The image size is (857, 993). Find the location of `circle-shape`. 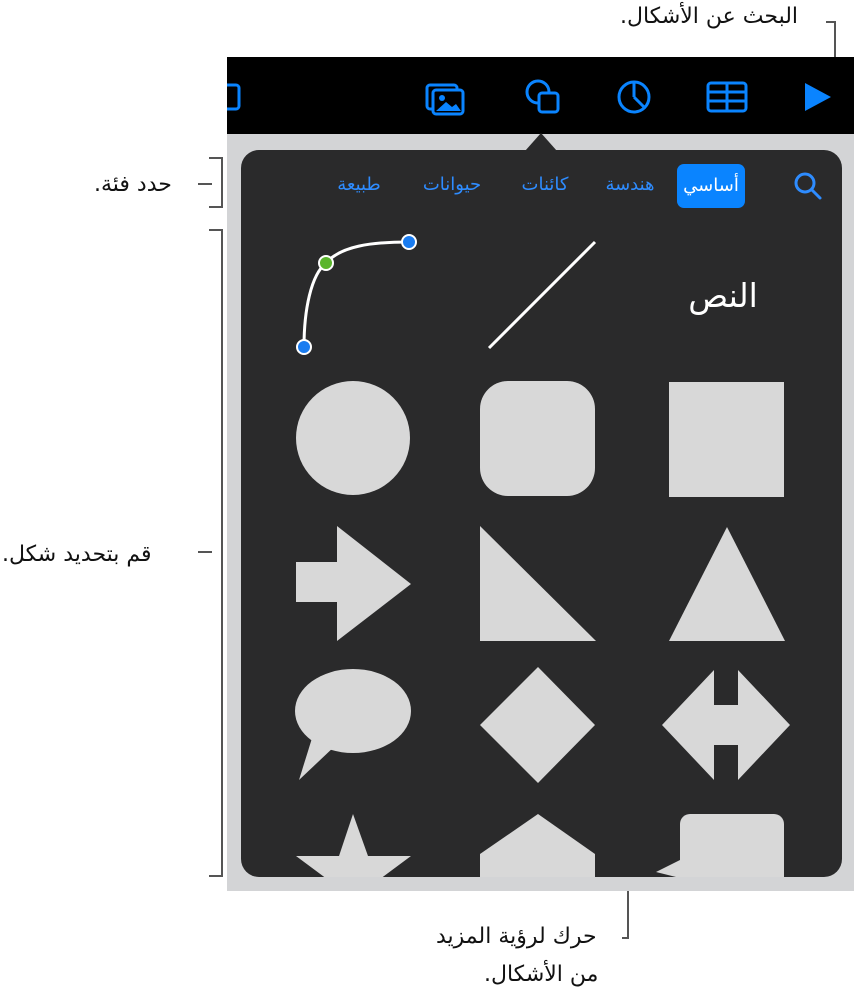

circle-shape is located at coordinates (353, 438).